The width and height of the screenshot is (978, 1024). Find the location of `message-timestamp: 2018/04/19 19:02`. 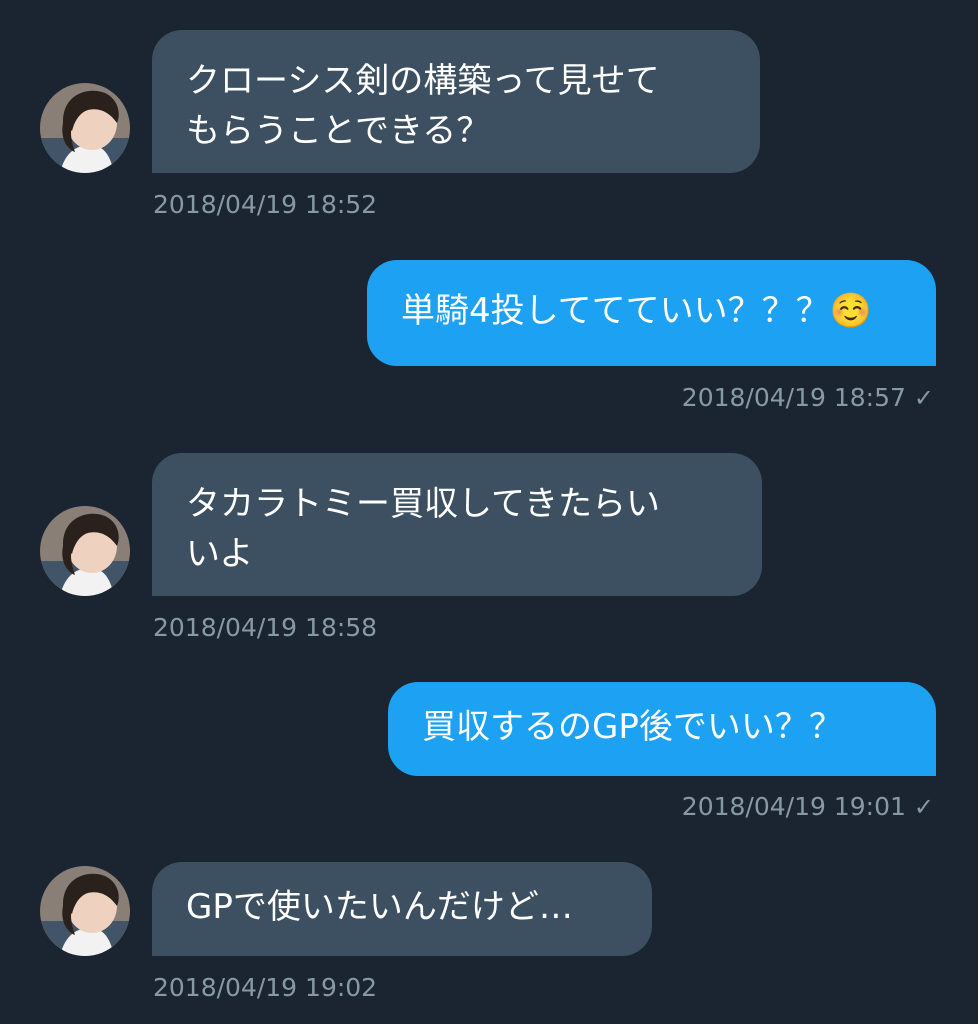

message-timestamp: 2018/04/19 19:02 is located at coordinates (265, 987).